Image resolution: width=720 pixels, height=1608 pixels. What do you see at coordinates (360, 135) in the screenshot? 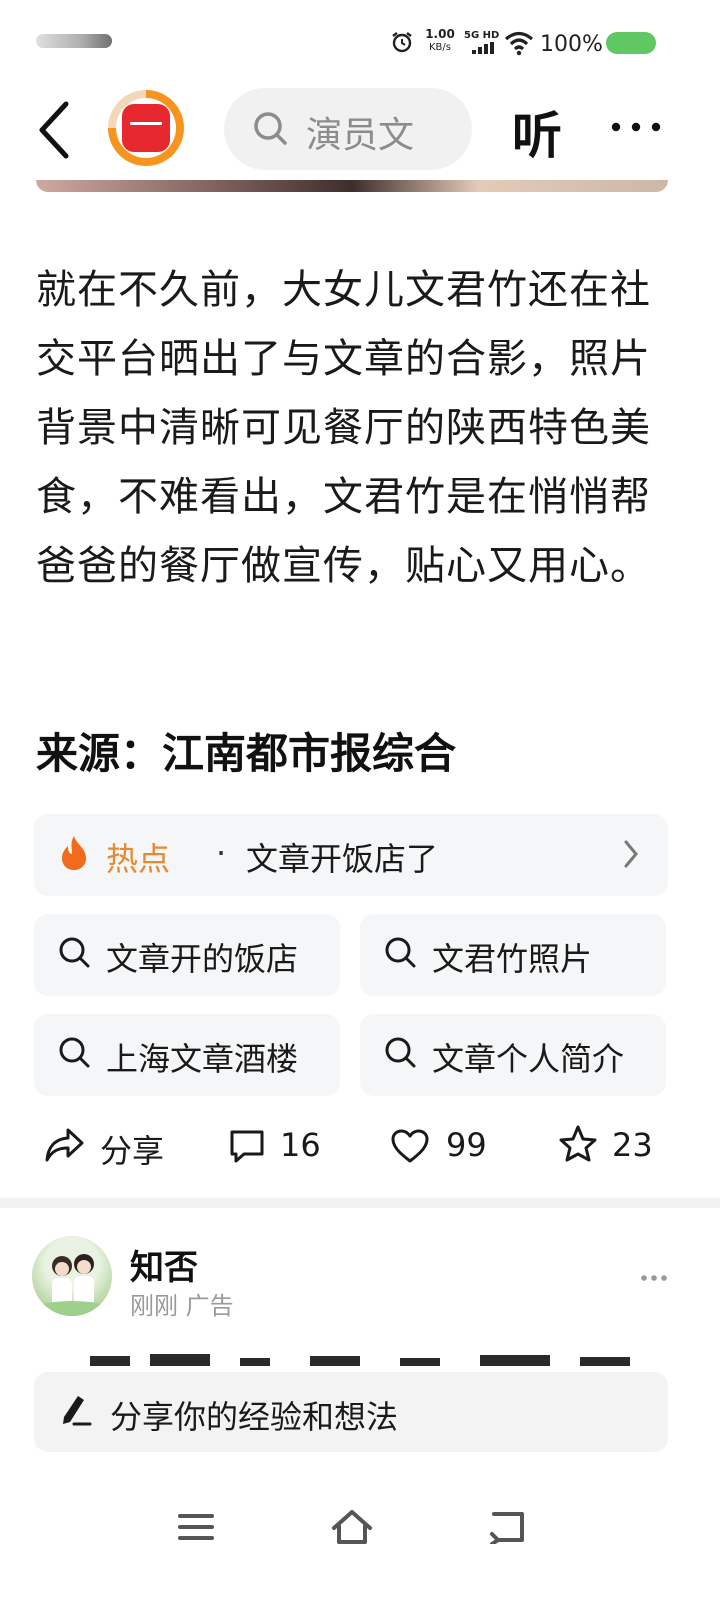
I see `search-placeholder: 演员文` at bounding box center [360, 135].